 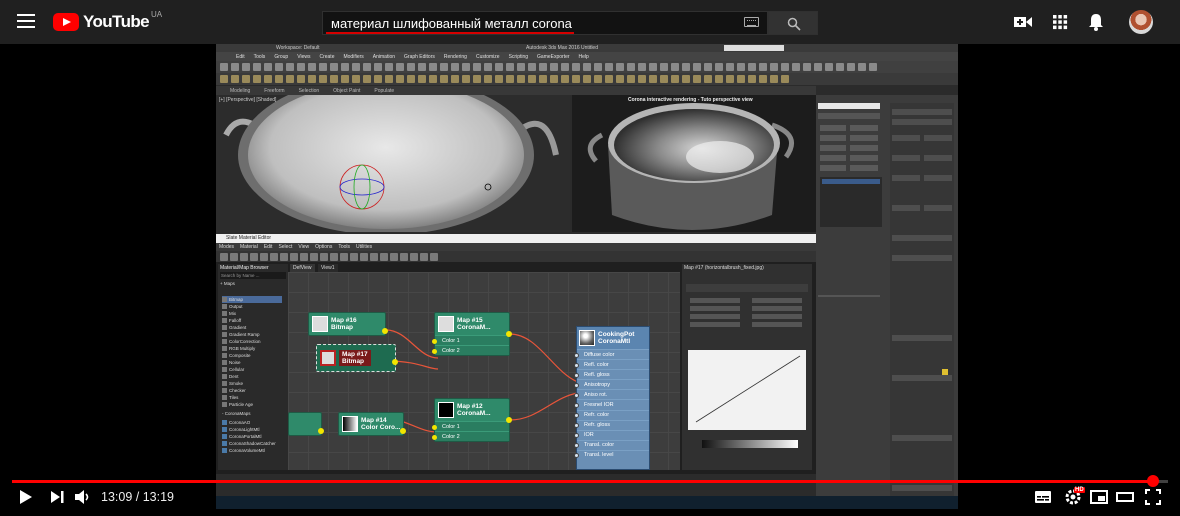 What do you see at coordinates (252, 383) in the screenshot?
I see `browser-map-item: Smoke` at bounding box center [252, 383].